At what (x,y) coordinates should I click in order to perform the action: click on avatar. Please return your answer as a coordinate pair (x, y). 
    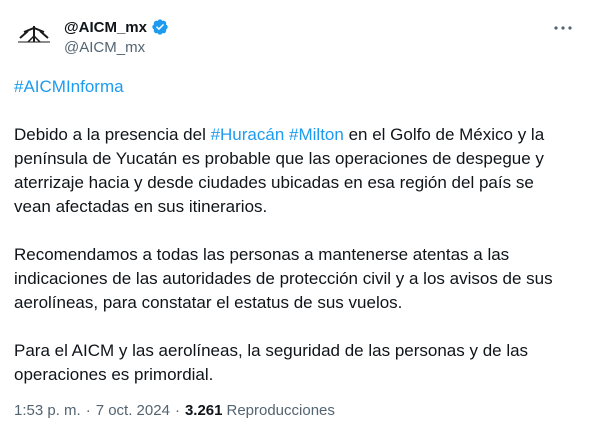
    Looking at the image, I should click on (34, 34).